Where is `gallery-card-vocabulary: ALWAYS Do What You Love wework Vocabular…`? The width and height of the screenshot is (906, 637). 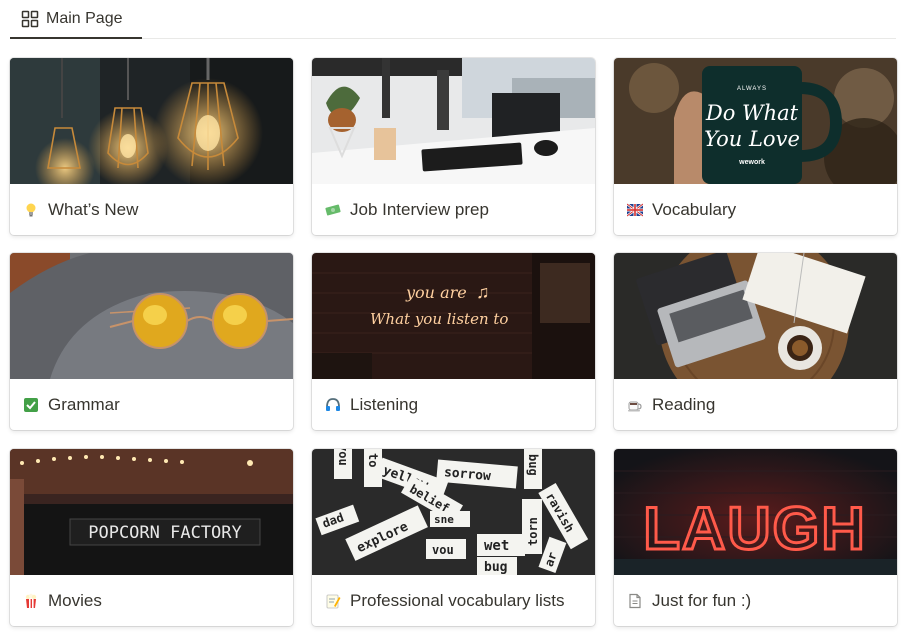
gallery-card-vocabulary: ALWAYS Do What You Love wework Vocabular… is located at coordinates (755, 146).